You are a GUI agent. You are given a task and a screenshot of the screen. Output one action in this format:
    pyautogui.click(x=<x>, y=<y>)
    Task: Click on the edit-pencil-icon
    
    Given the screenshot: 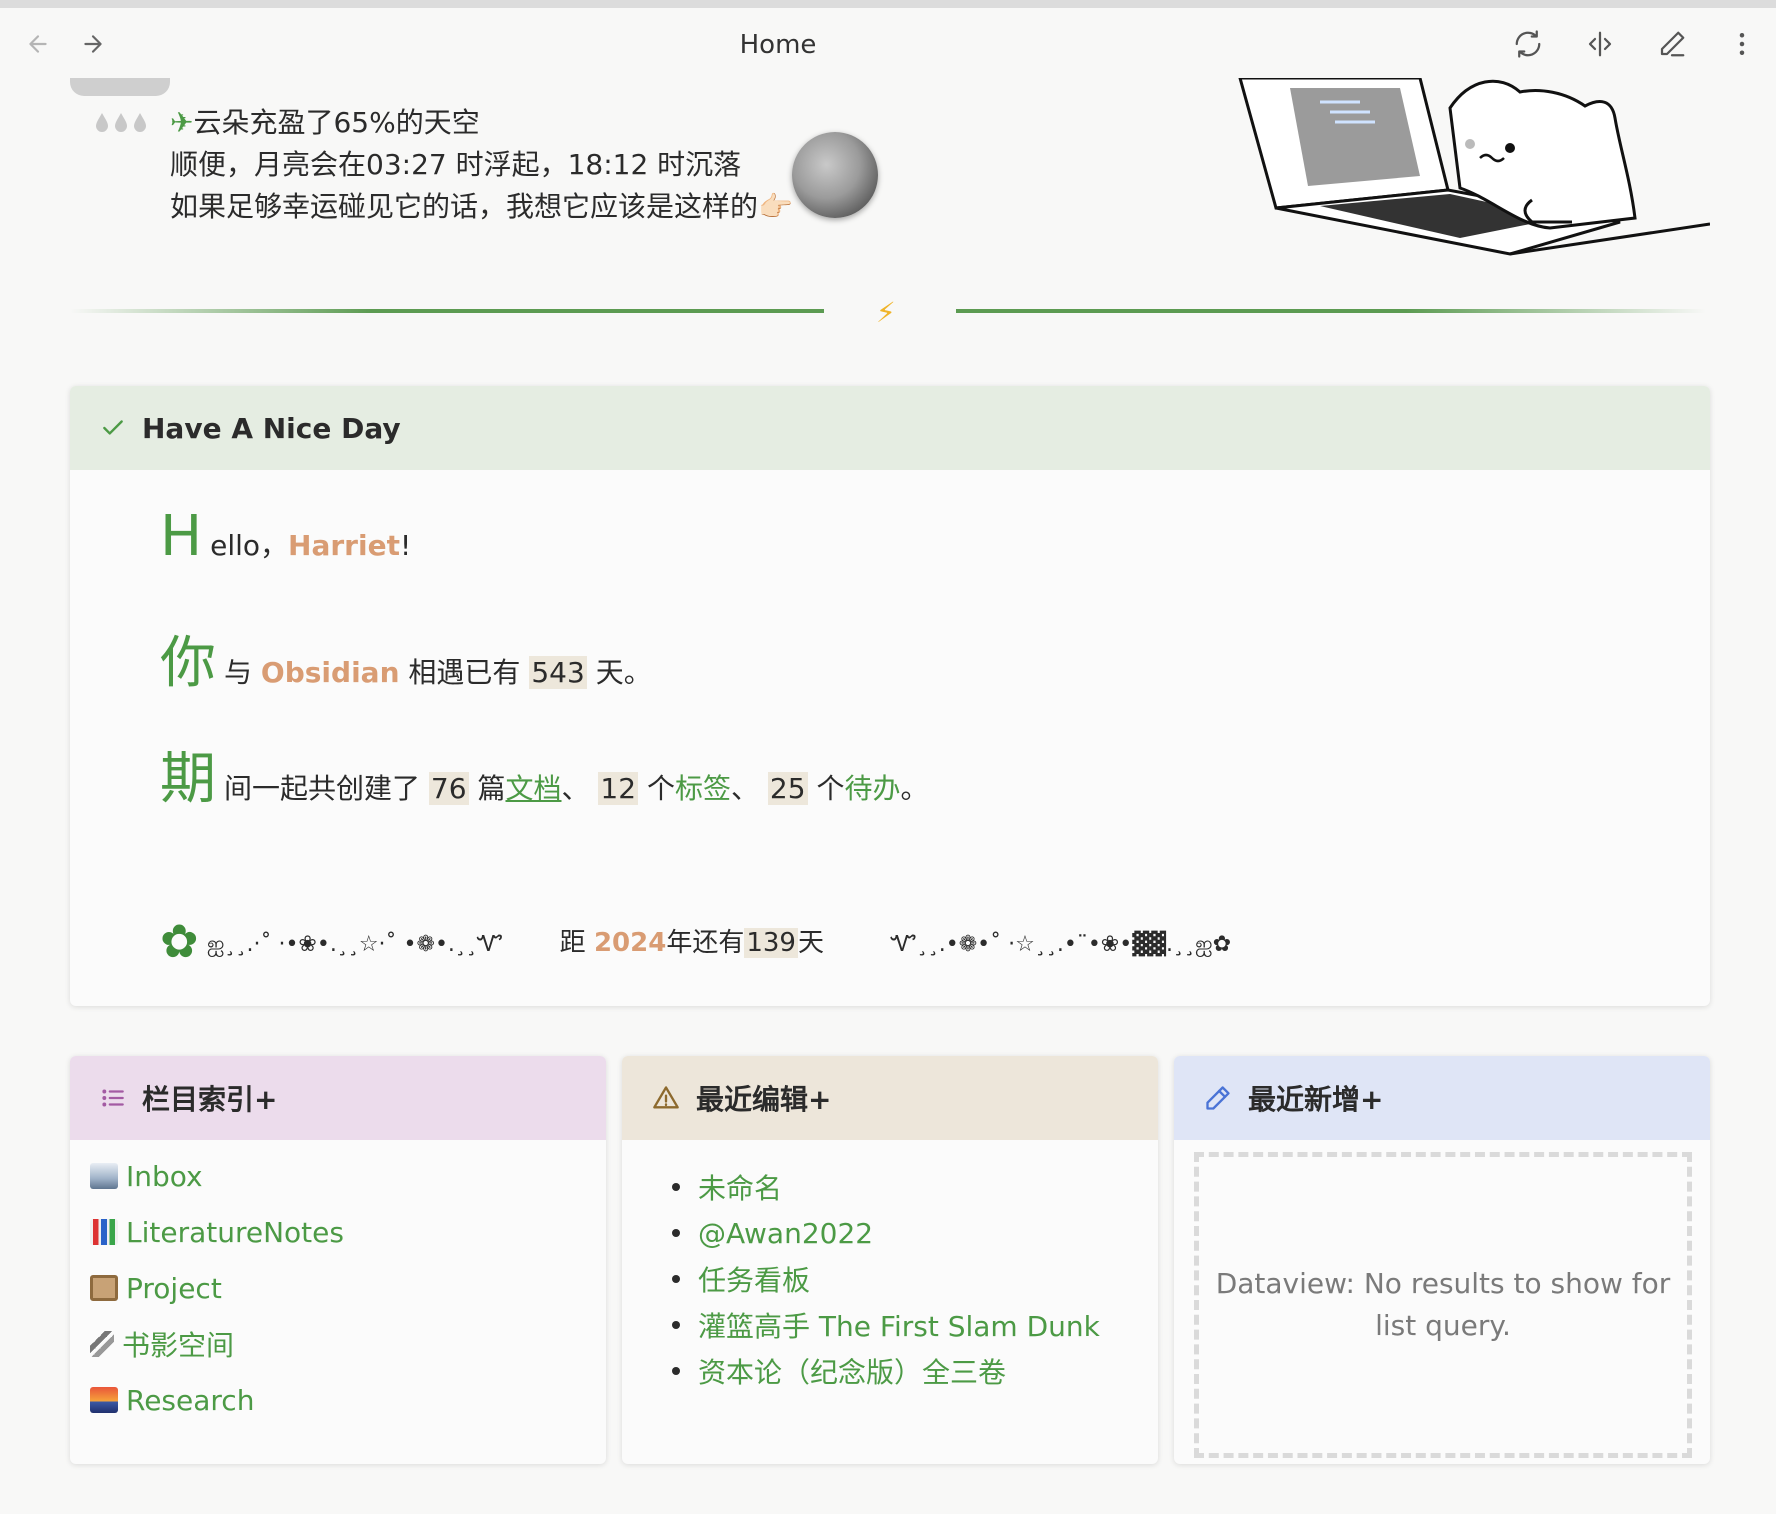 What is the action you would take?
    pyautogui.click(x=1672, y=44)
    